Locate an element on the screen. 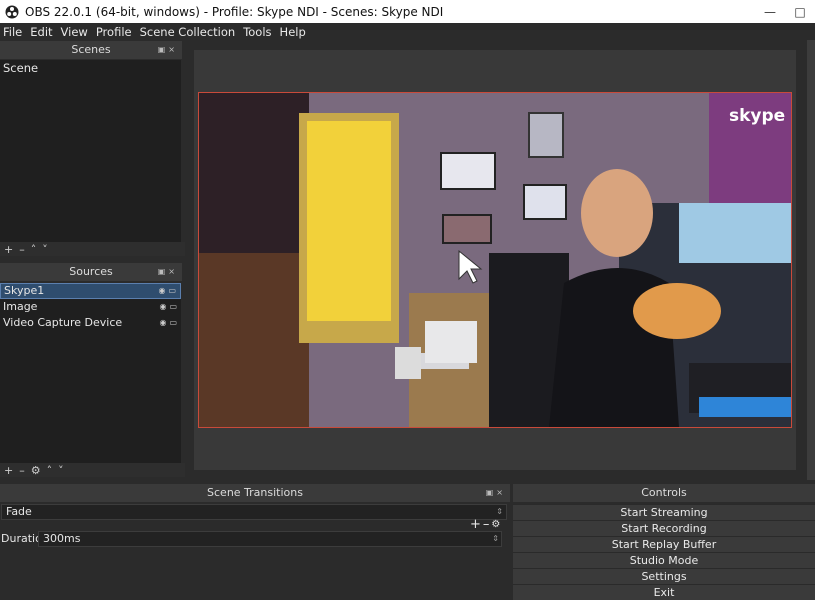 The image size is (815, 600). transition-select-value: Fade is located at coordinates (19, 511).